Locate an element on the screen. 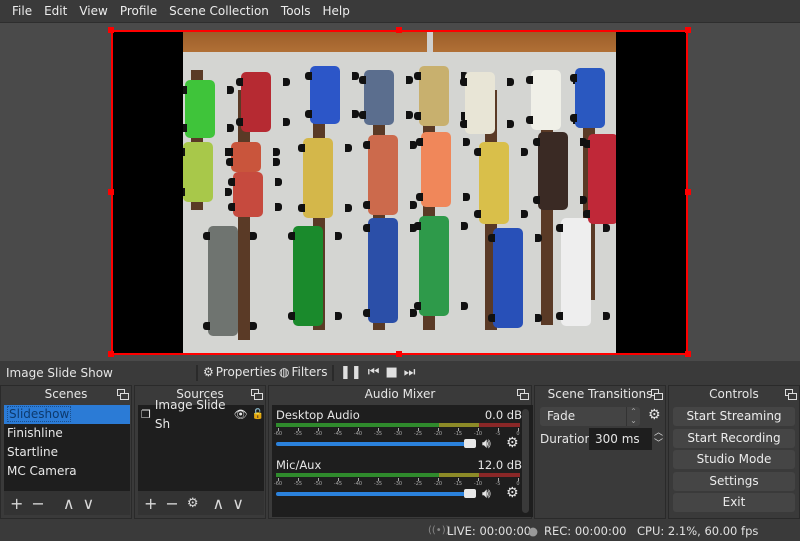 The image size is (800, 541). meter-tick-label: -5 is located at coordinates (498, 434).